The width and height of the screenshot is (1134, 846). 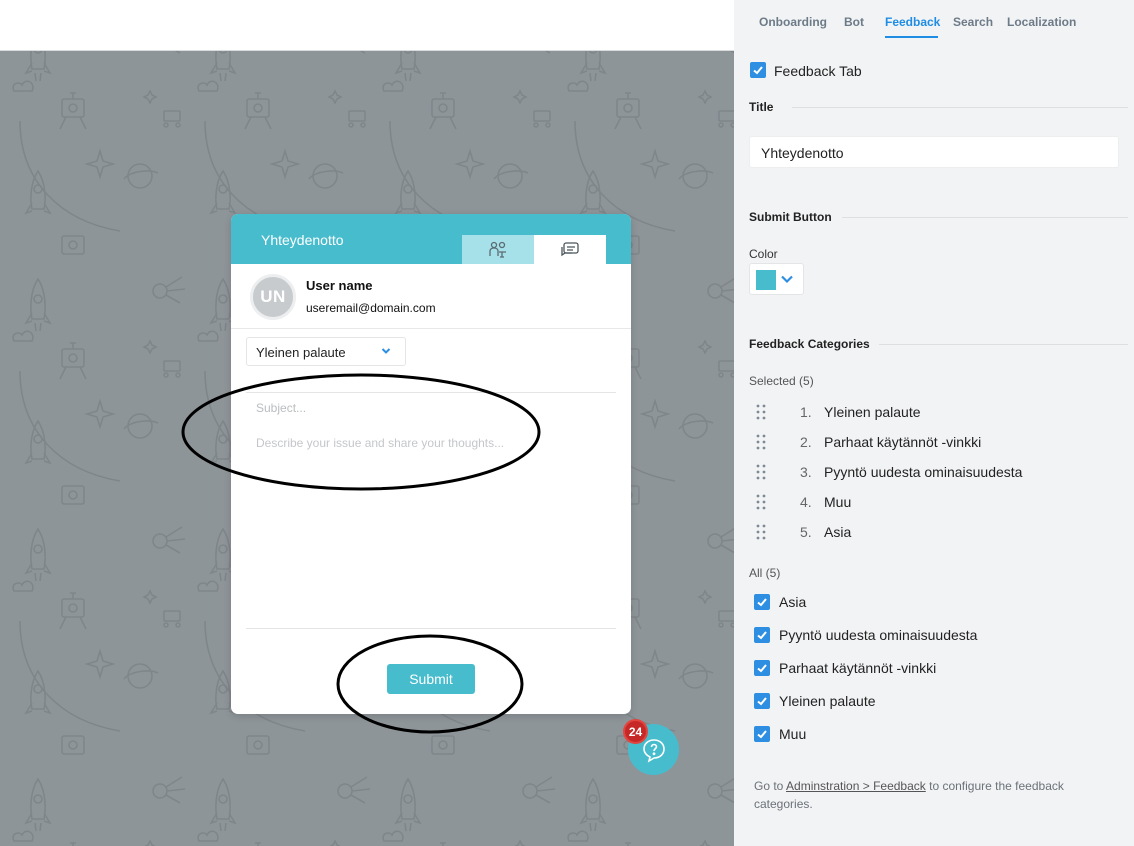 What do you see at coordinates (302, 240) in the screenshot?
I see `widget-title: Yhteydenotto` at bounding box center [302, 240].